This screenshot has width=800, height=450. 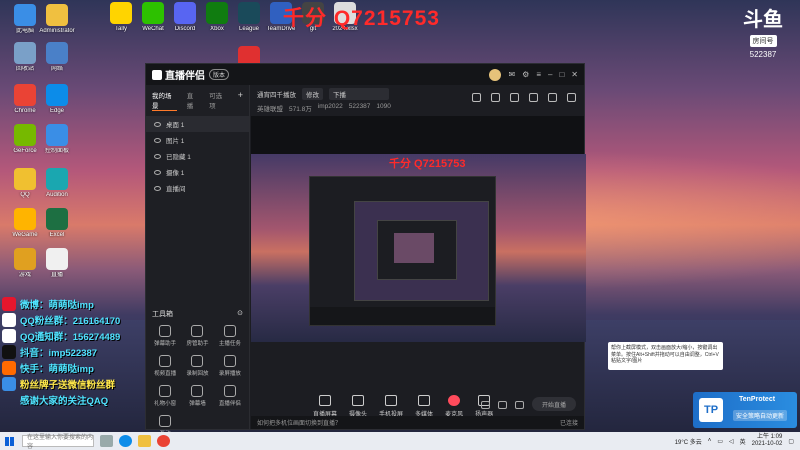 I want to click on room-number: 522387, so click(x=763, y=54).